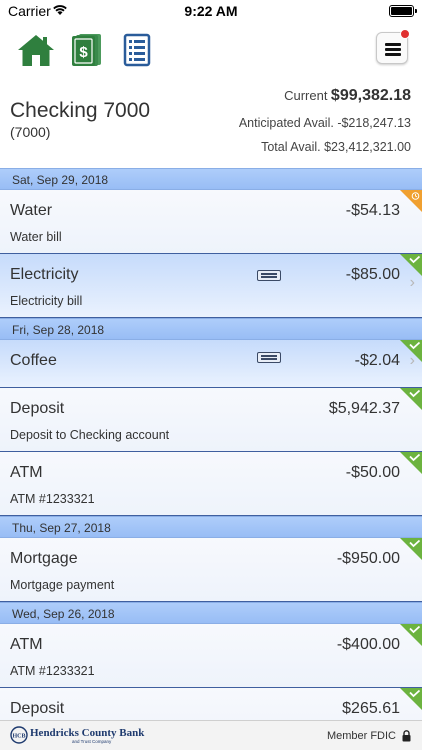  I want to click on transaction-row: Mortgage Mortgage payment -$950.00, so click(211, 570).